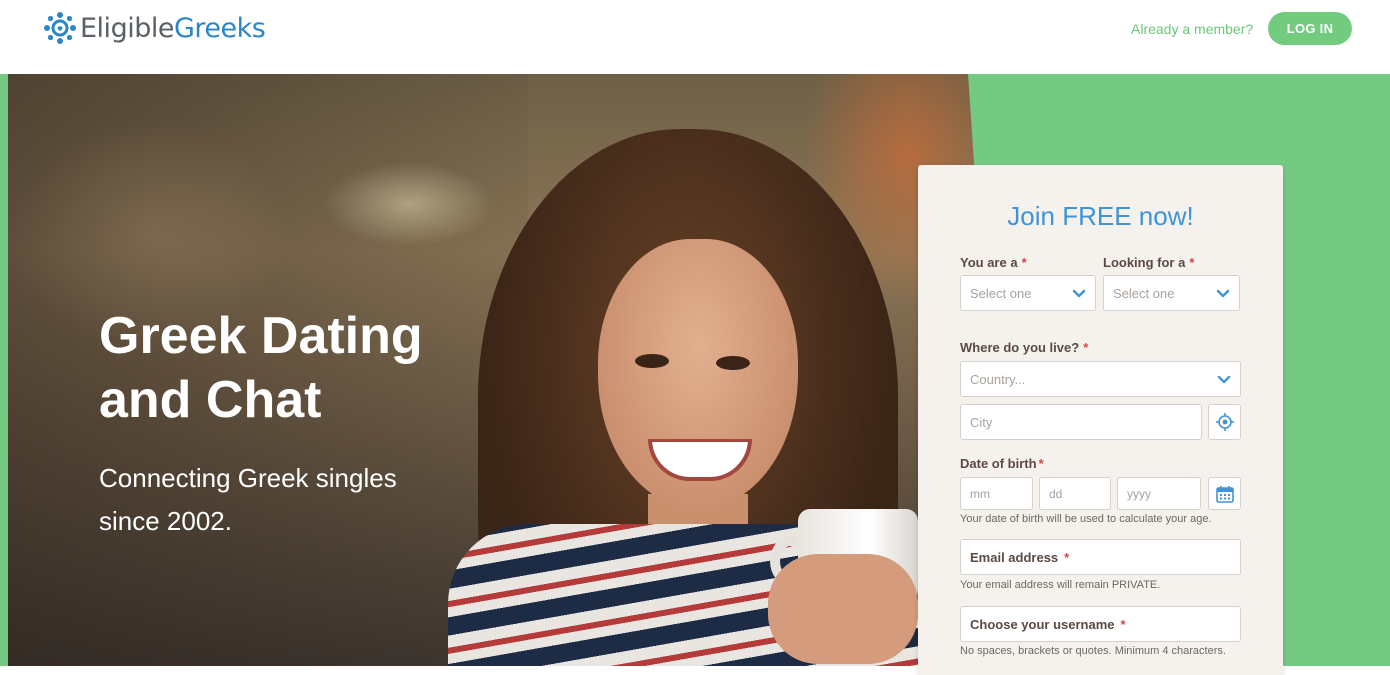 The width and height of the screenshot is (1390, 675). Describe the element at coordinates (981, 422) in the screenshot. I see `city-placeholder: City` at that location.